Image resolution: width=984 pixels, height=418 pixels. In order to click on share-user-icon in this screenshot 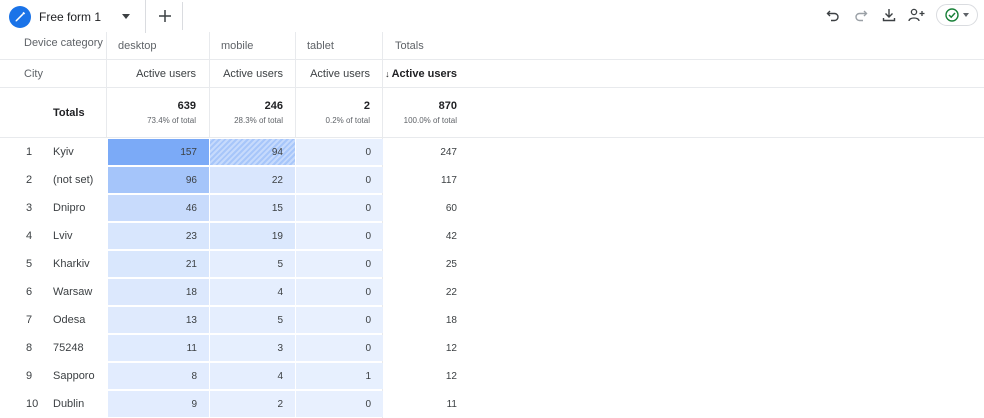, I will do `click(917, 15)`.